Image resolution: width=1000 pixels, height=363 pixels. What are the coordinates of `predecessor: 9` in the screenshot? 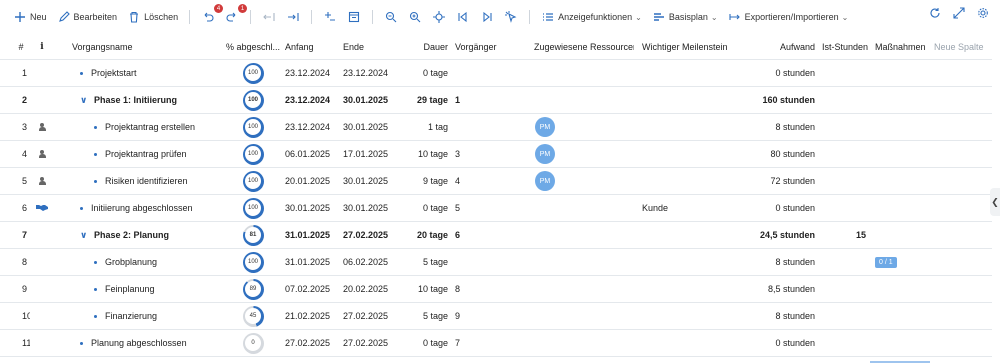 It's located at (485, 316).